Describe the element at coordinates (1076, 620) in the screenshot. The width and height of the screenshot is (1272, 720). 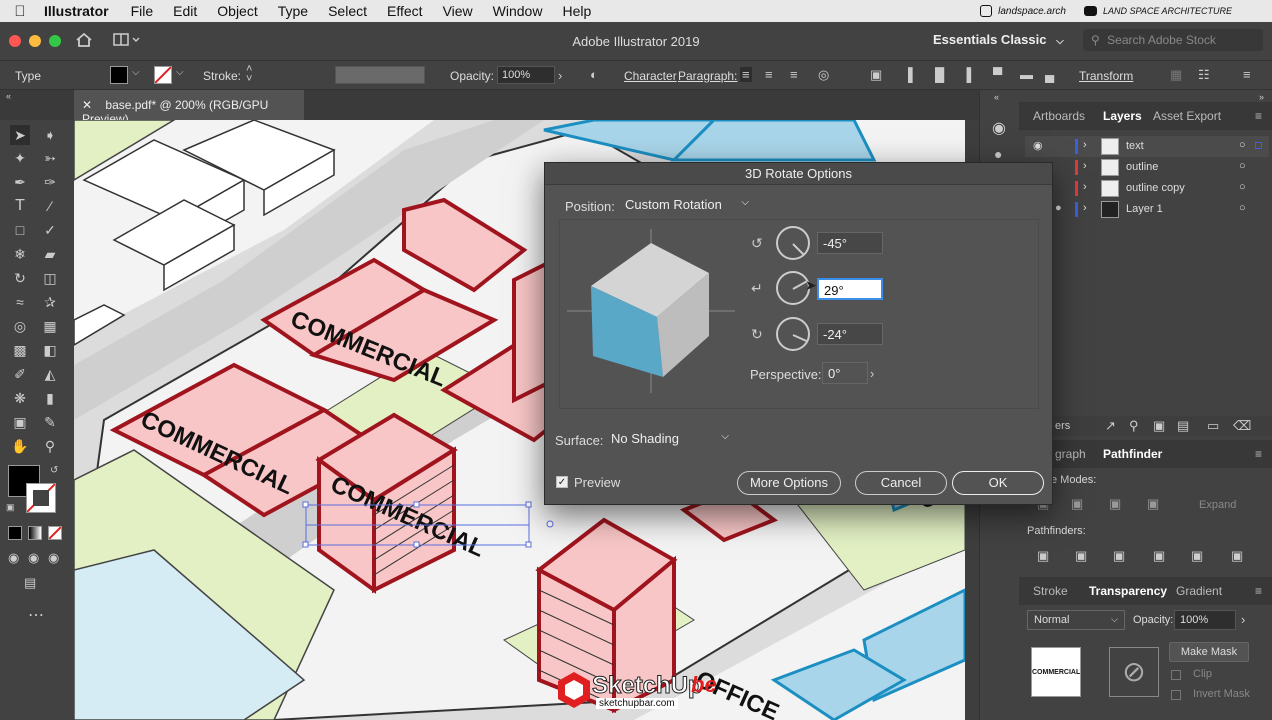
I see `blend-mode-select: Normal ⌵` at that location.